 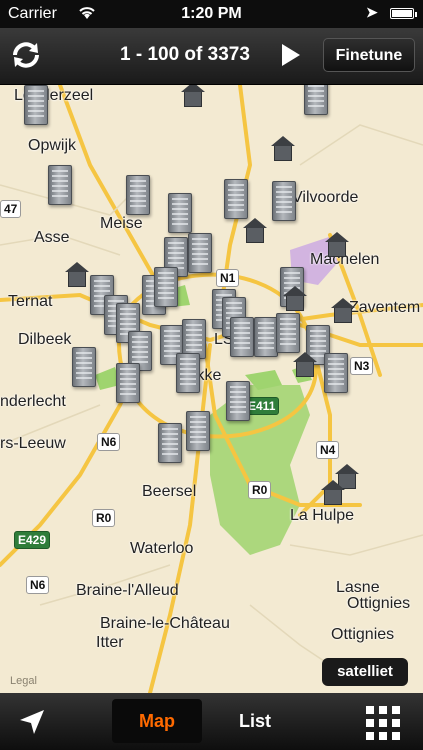 What do you see at coordinates (33, 401) in the screenshot?
I see `place-label: nderlecht` at bounding box center [33, 401].